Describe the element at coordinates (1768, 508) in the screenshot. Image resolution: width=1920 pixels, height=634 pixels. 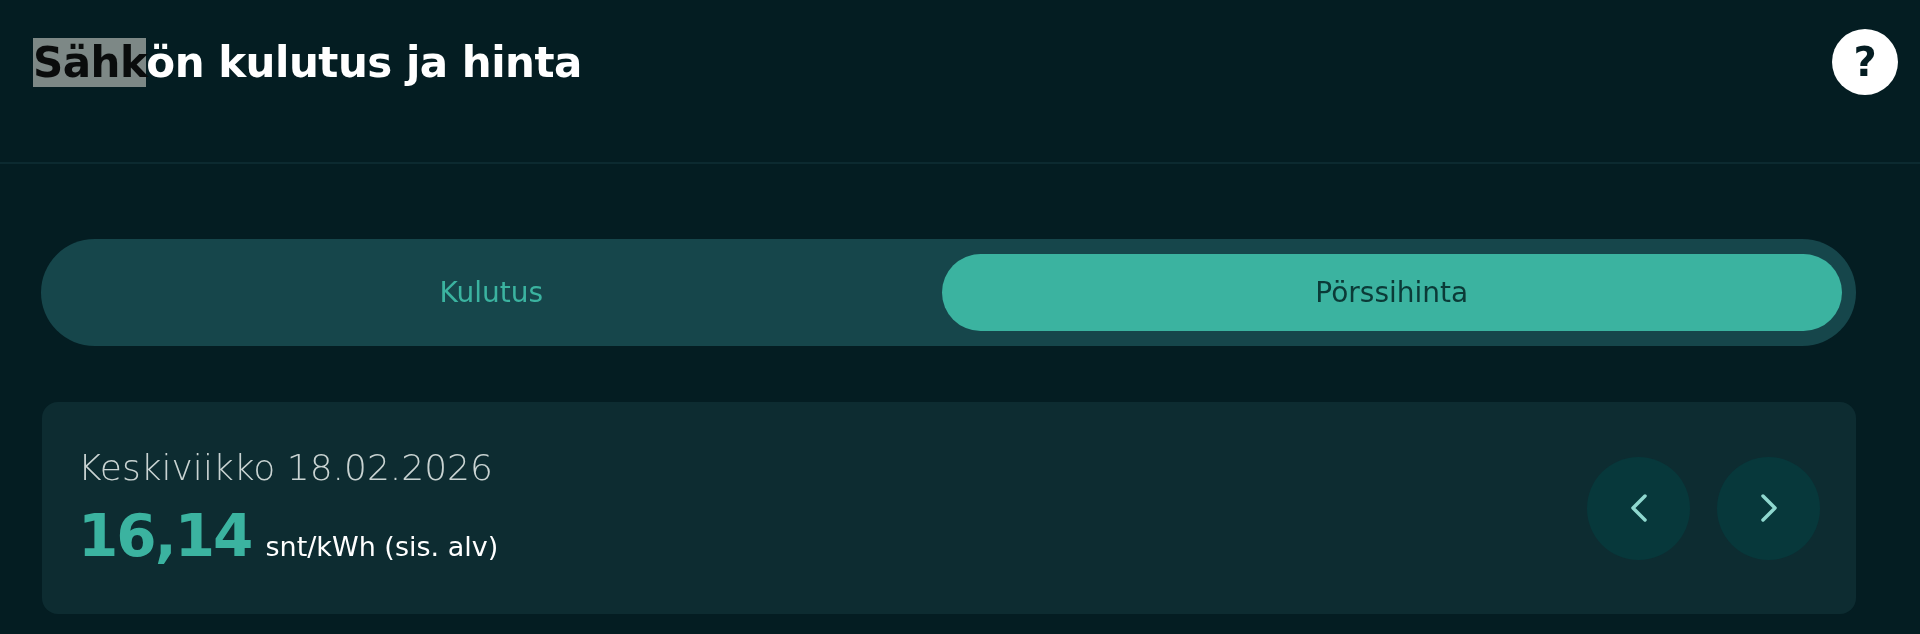
I see `chevron-right-icon` at that location.